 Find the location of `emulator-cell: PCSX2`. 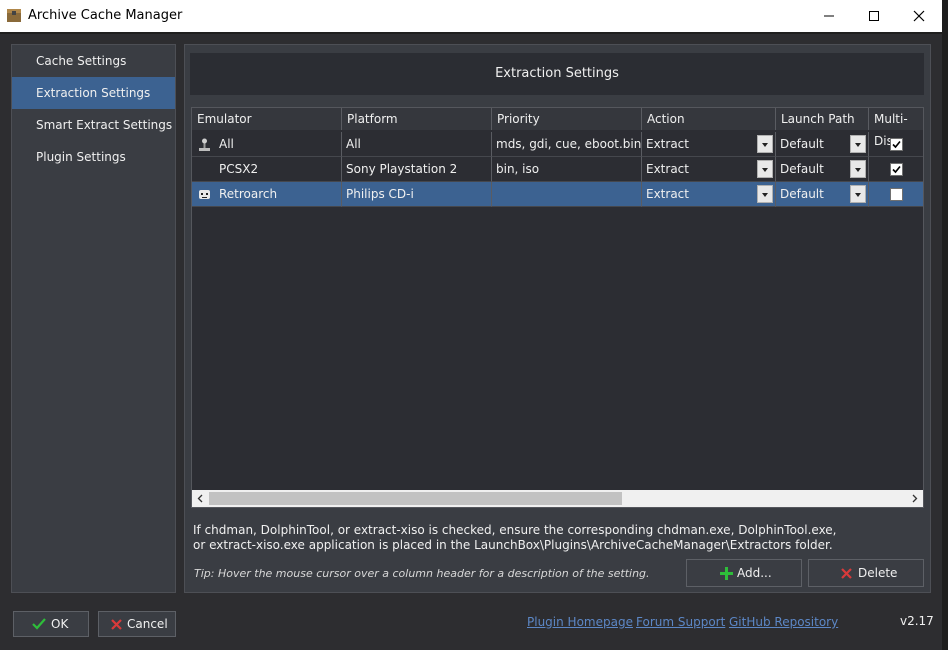

emulator-cell: PCSX2 is located at coordinates (267, 169).